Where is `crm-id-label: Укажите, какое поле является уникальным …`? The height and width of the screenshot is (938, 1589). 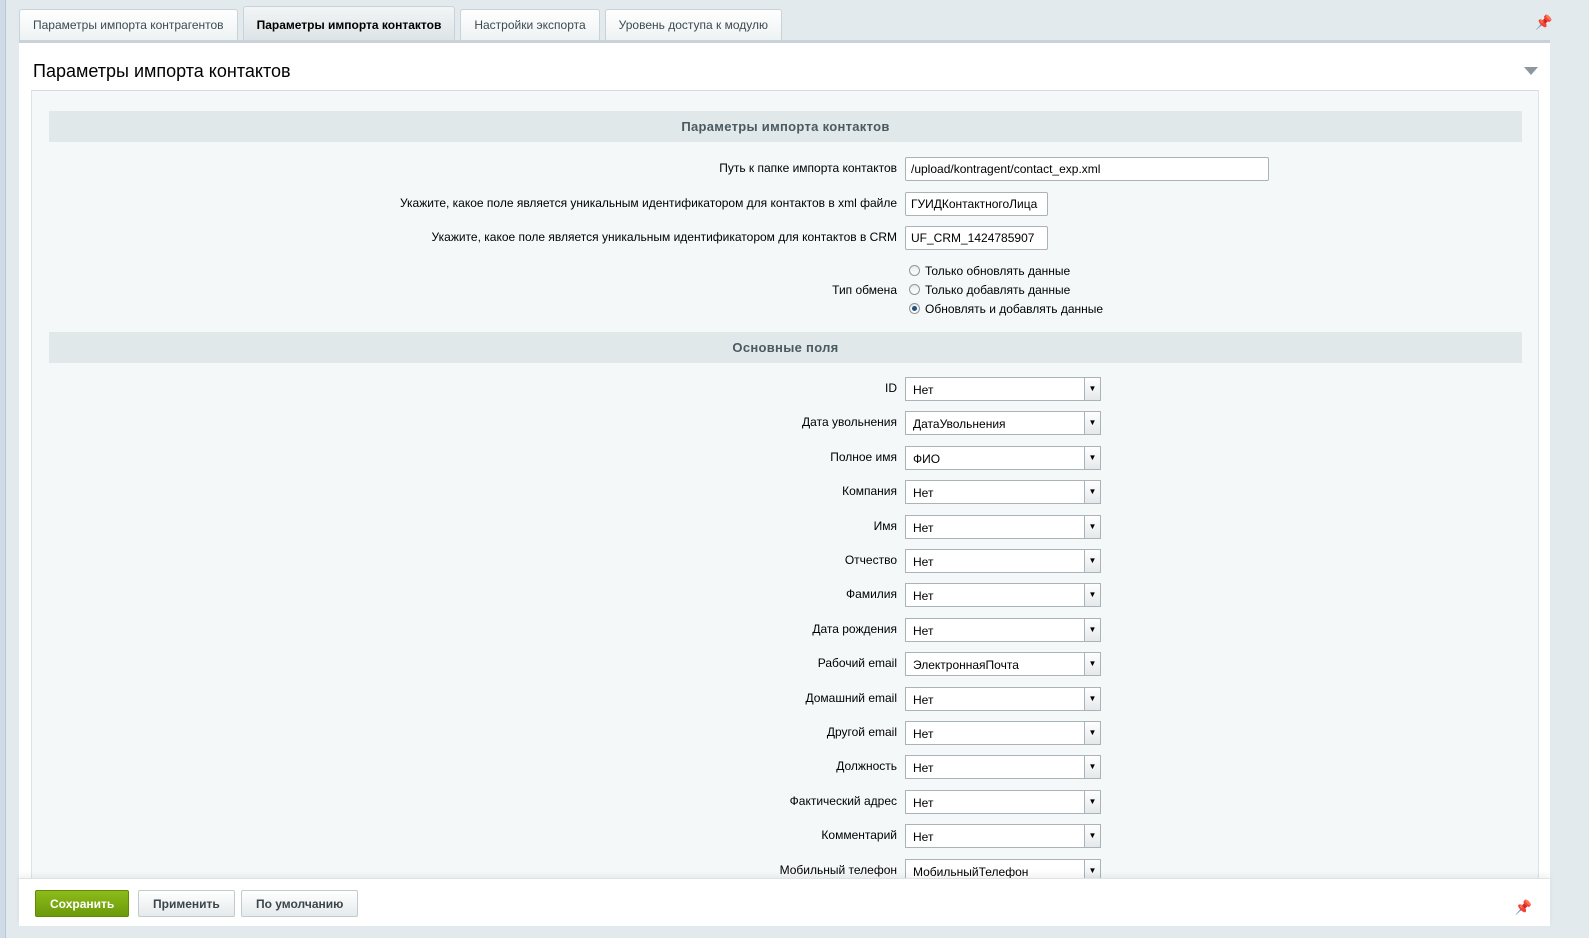
crm-id-label: Укажите, какое поле является уникальным … is located at coordinates (664, 237).